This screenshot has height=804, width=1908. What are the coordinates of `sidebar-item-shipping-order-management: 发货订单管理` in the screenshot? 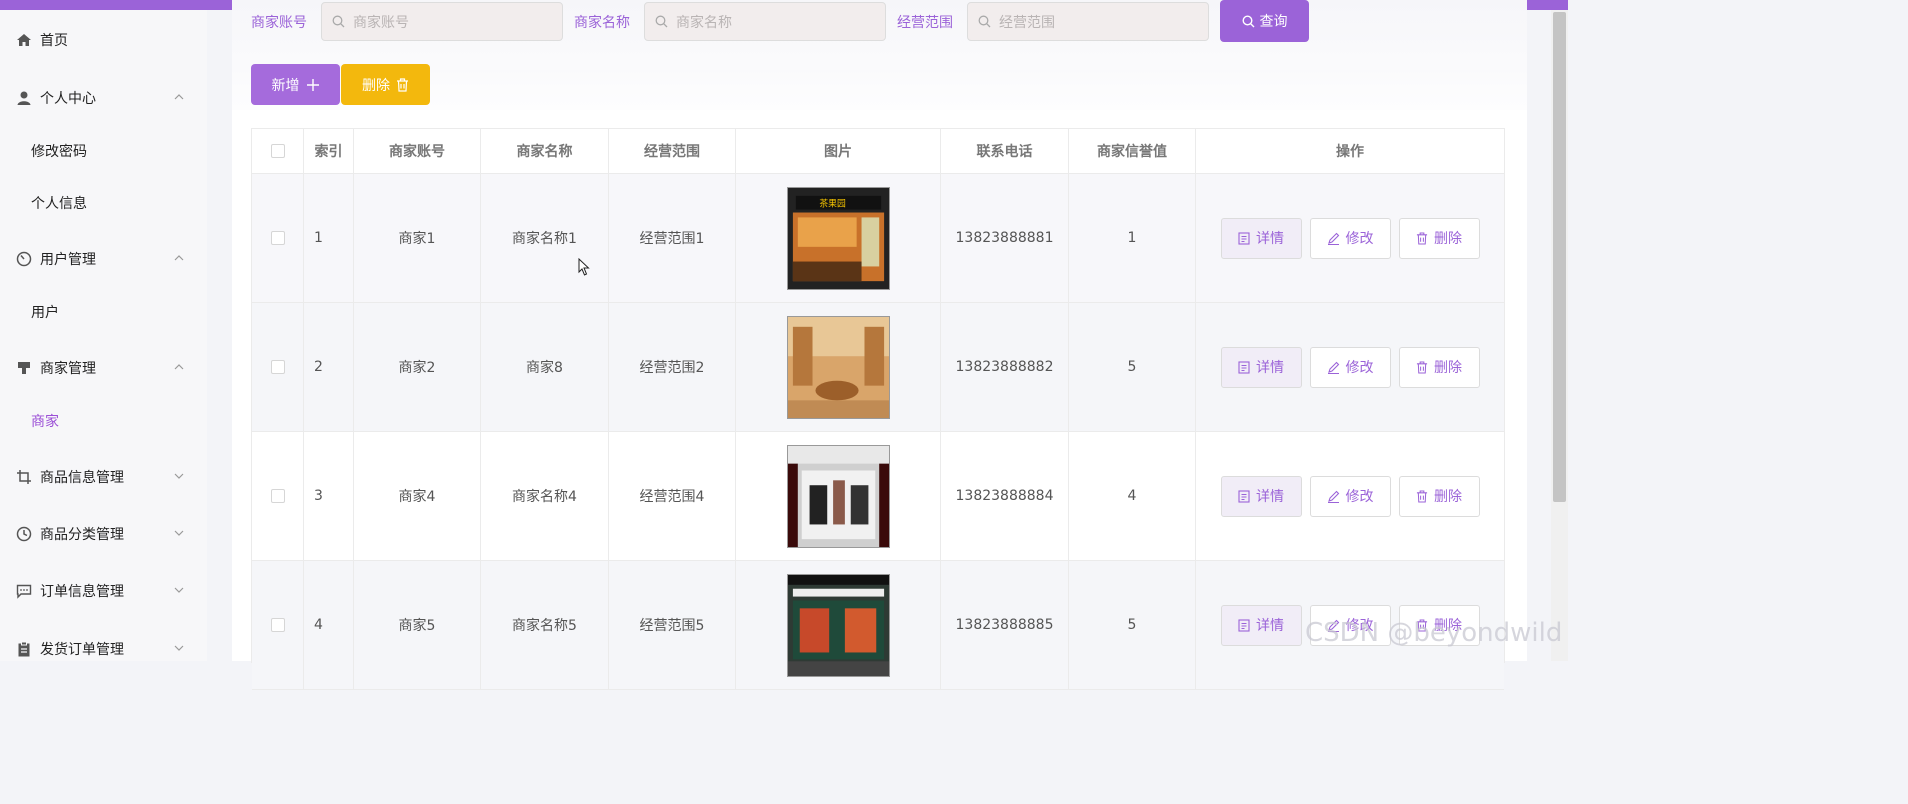 It's located at (103, 649).